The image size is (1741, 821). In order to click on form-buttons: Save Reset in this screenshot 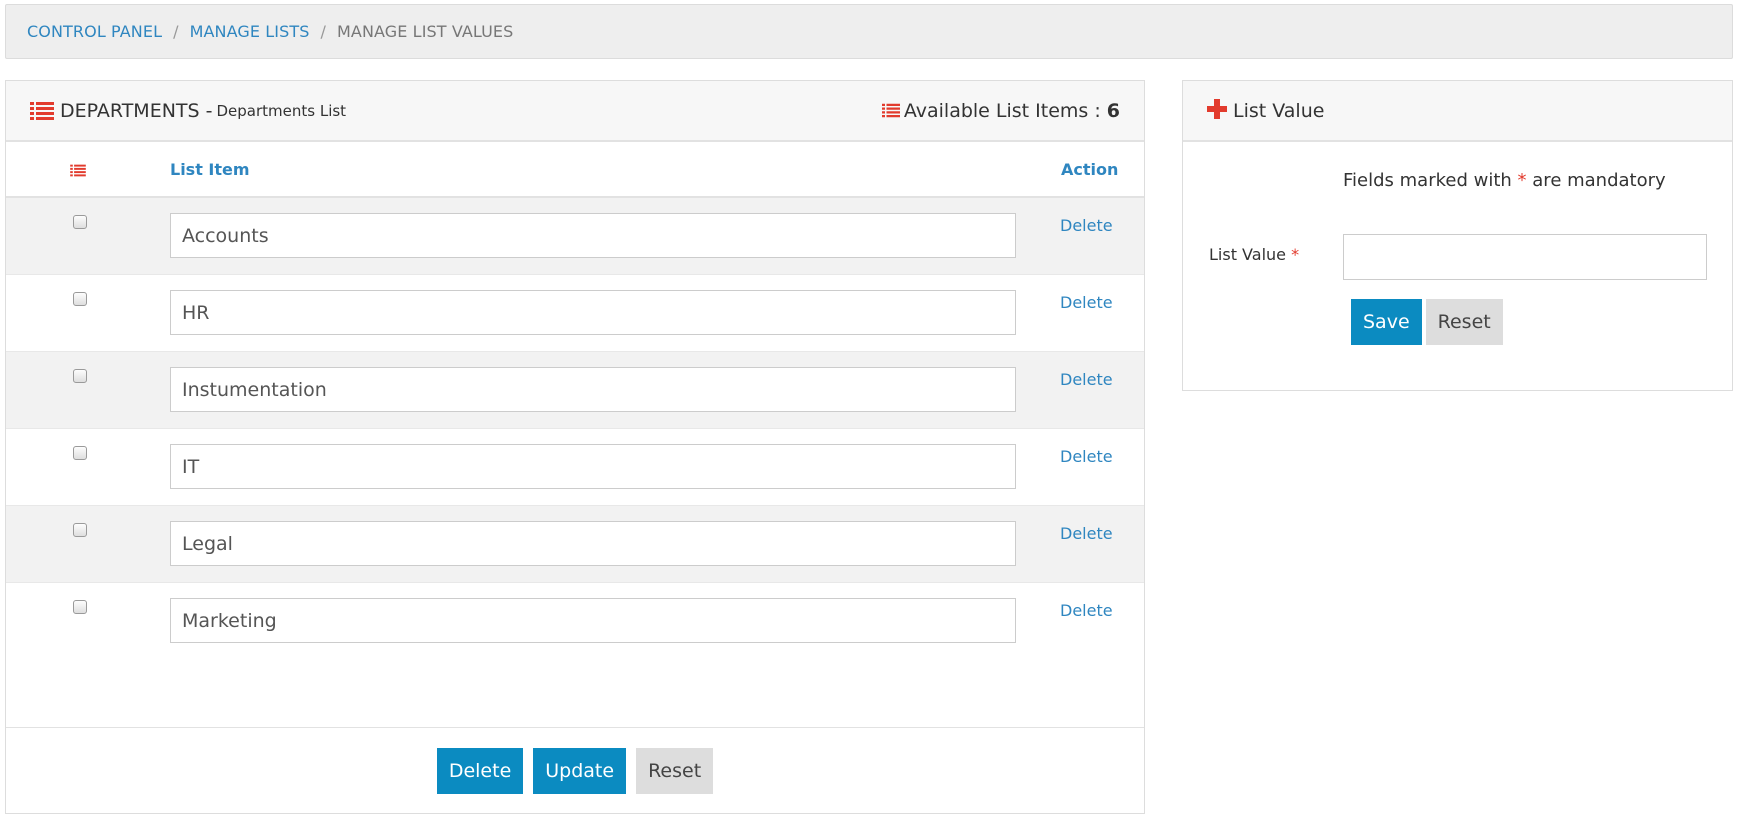, I will do `click(1429, 322)`.